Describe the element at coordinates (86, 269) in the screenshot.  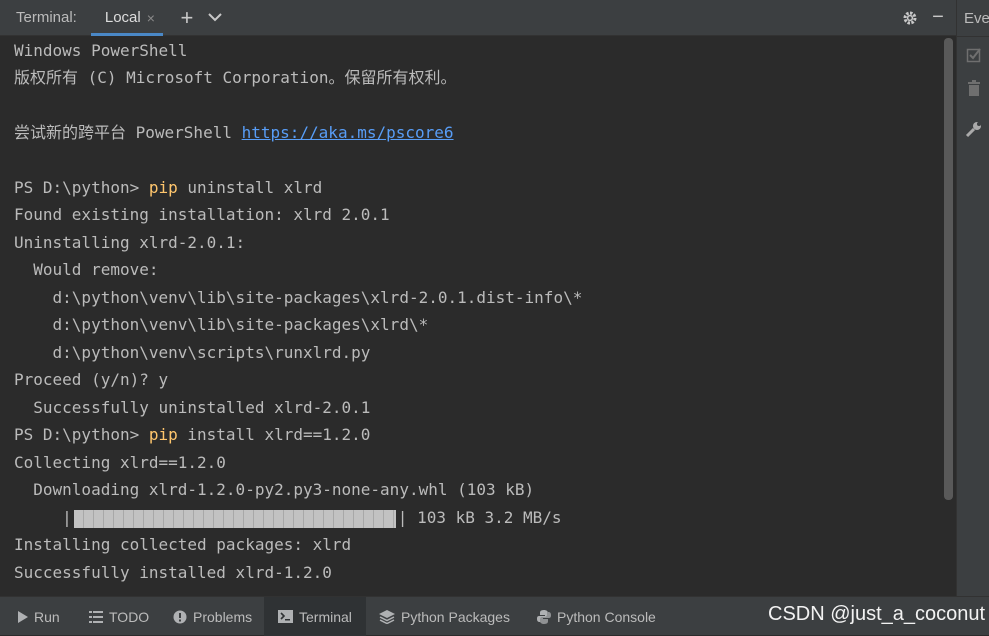
I see `terminal-line: Would remove:` at that location.